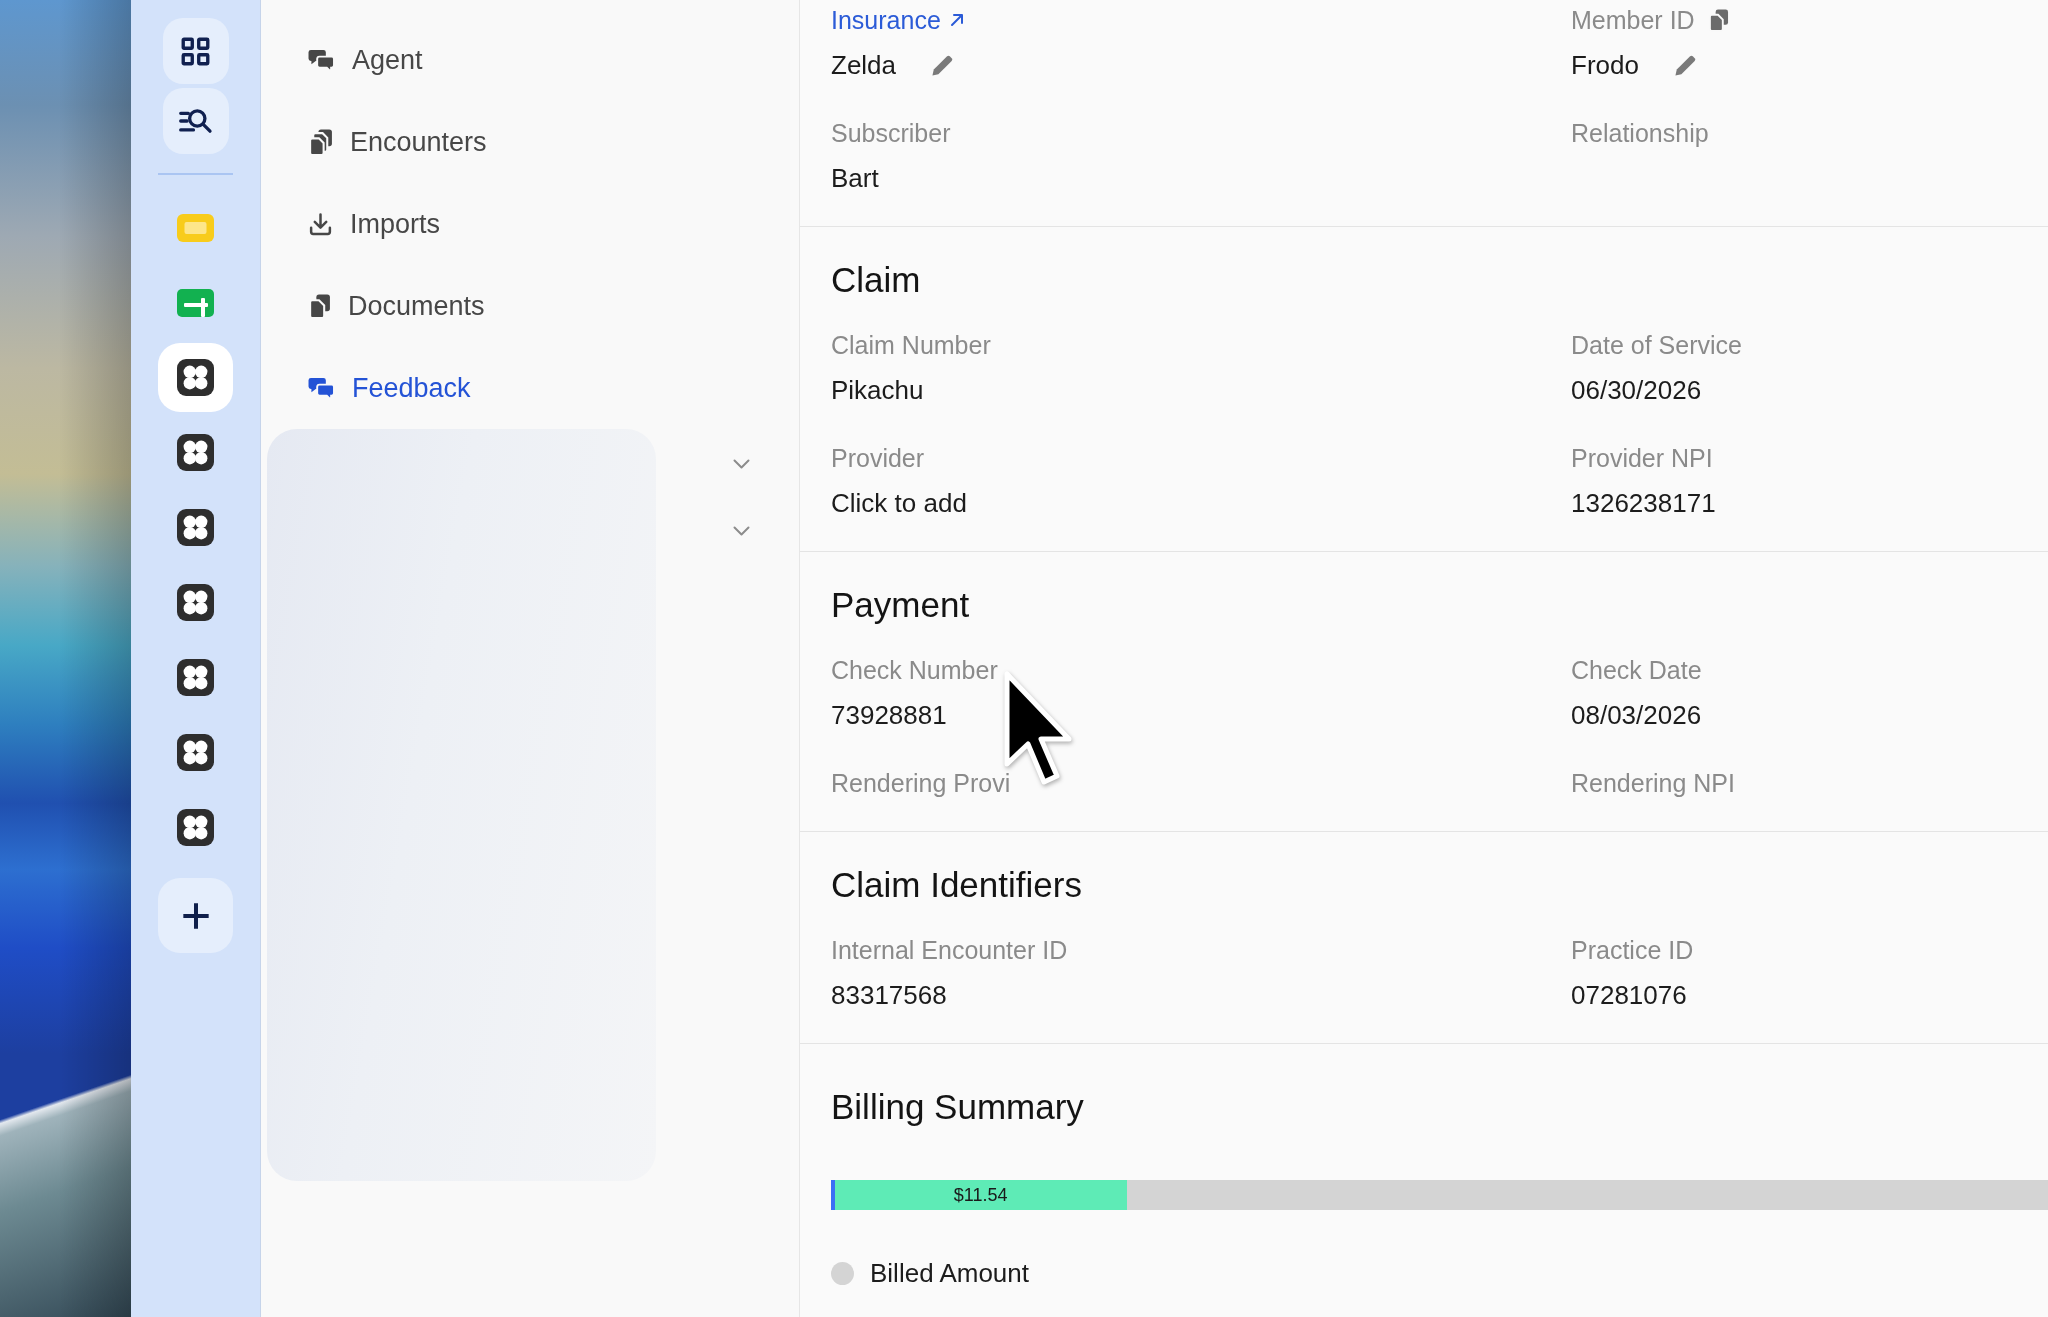 The height and width of the screenshot is (1317, 2048). I want to click on nav-item: Agent, so click(365, 60).